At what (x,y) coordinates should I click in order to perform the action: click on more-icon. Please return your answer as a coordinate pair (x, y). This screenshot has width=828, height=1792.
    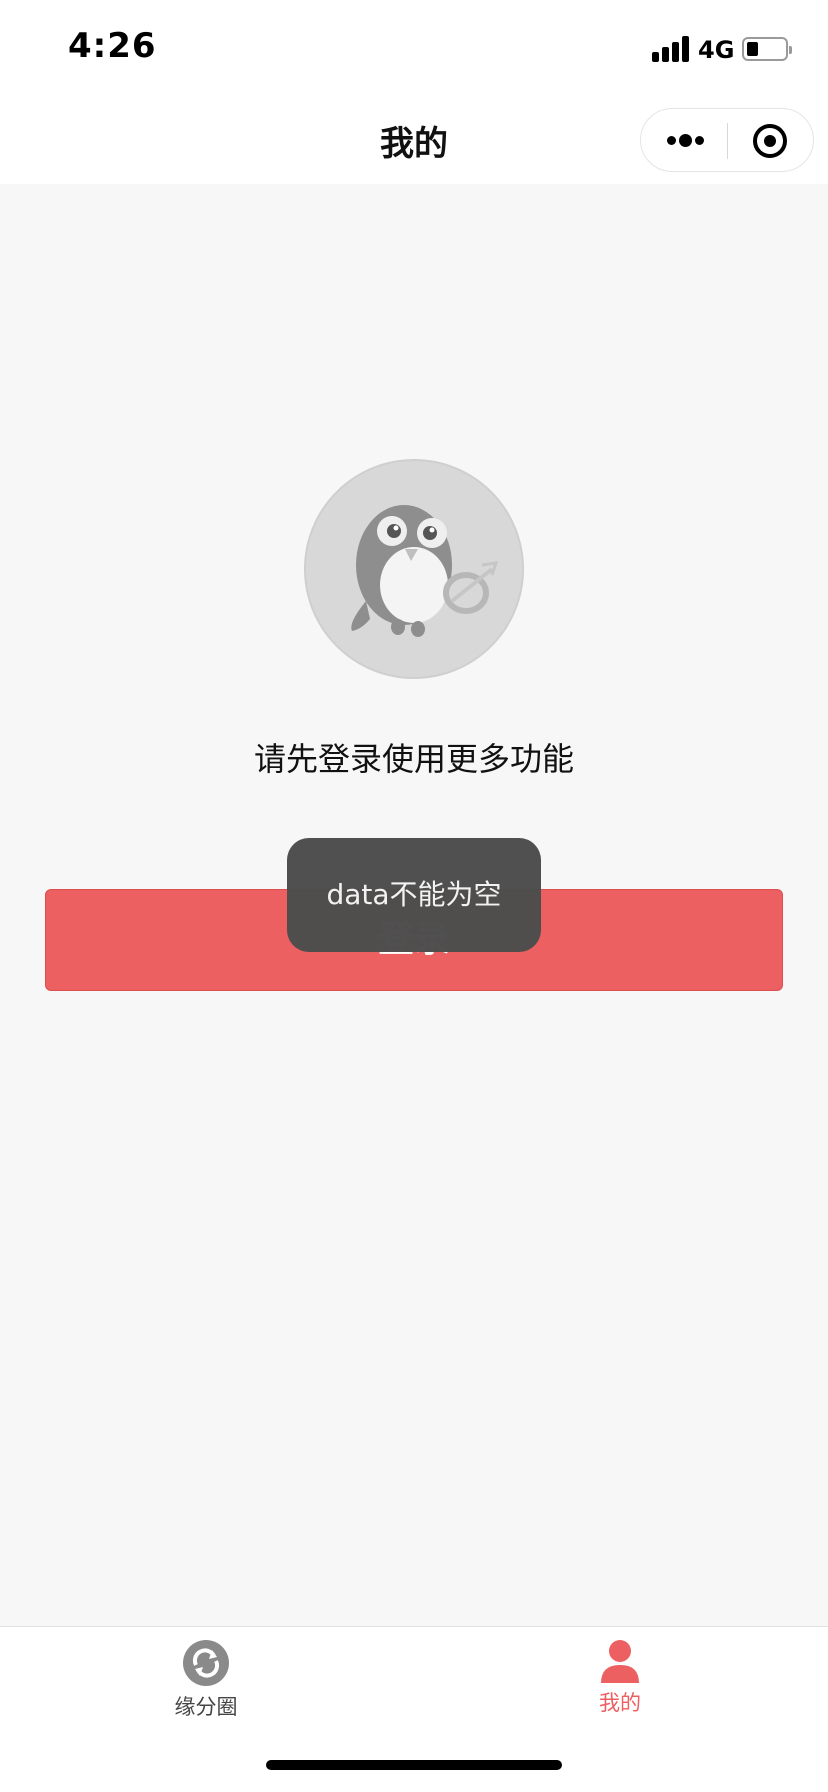
    Looking at the image, I should click on (685, 141).